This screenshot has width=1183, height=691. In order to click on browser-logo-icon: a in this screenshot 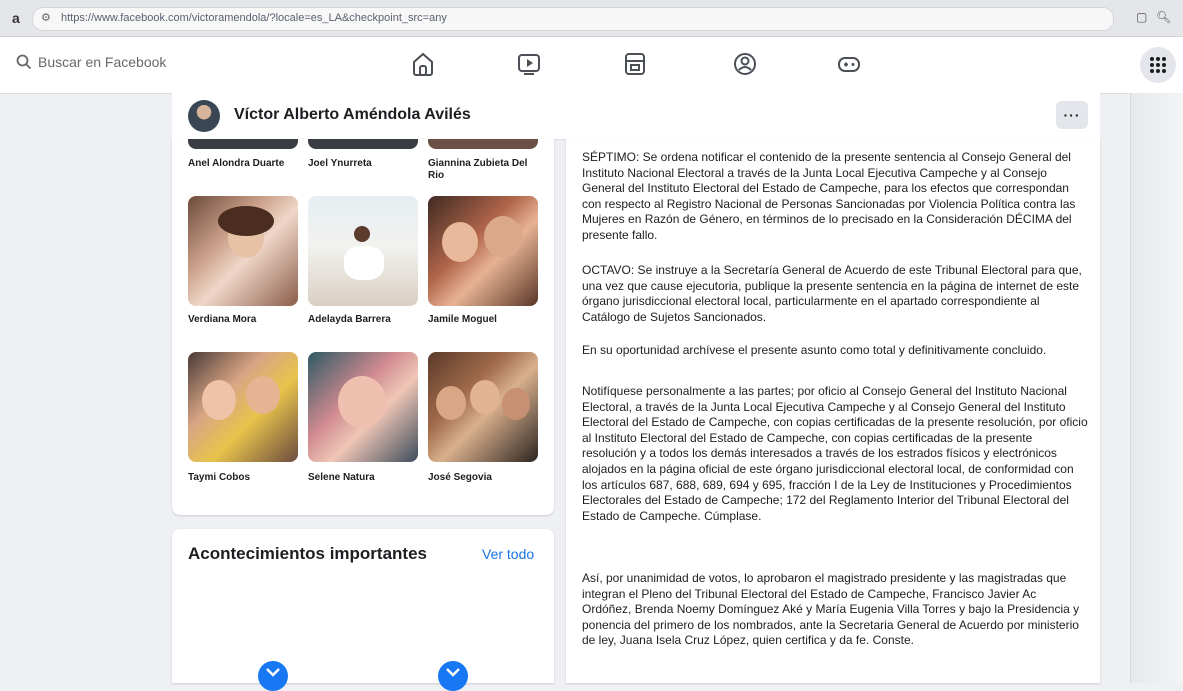, I will do `click(16, 18)`.